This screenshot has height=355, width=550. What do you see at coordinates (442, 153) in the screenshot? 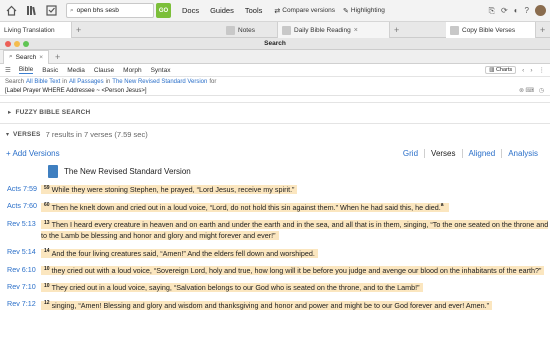
I see `view-tab-verses: Verses` at bounding box center [442, 153].